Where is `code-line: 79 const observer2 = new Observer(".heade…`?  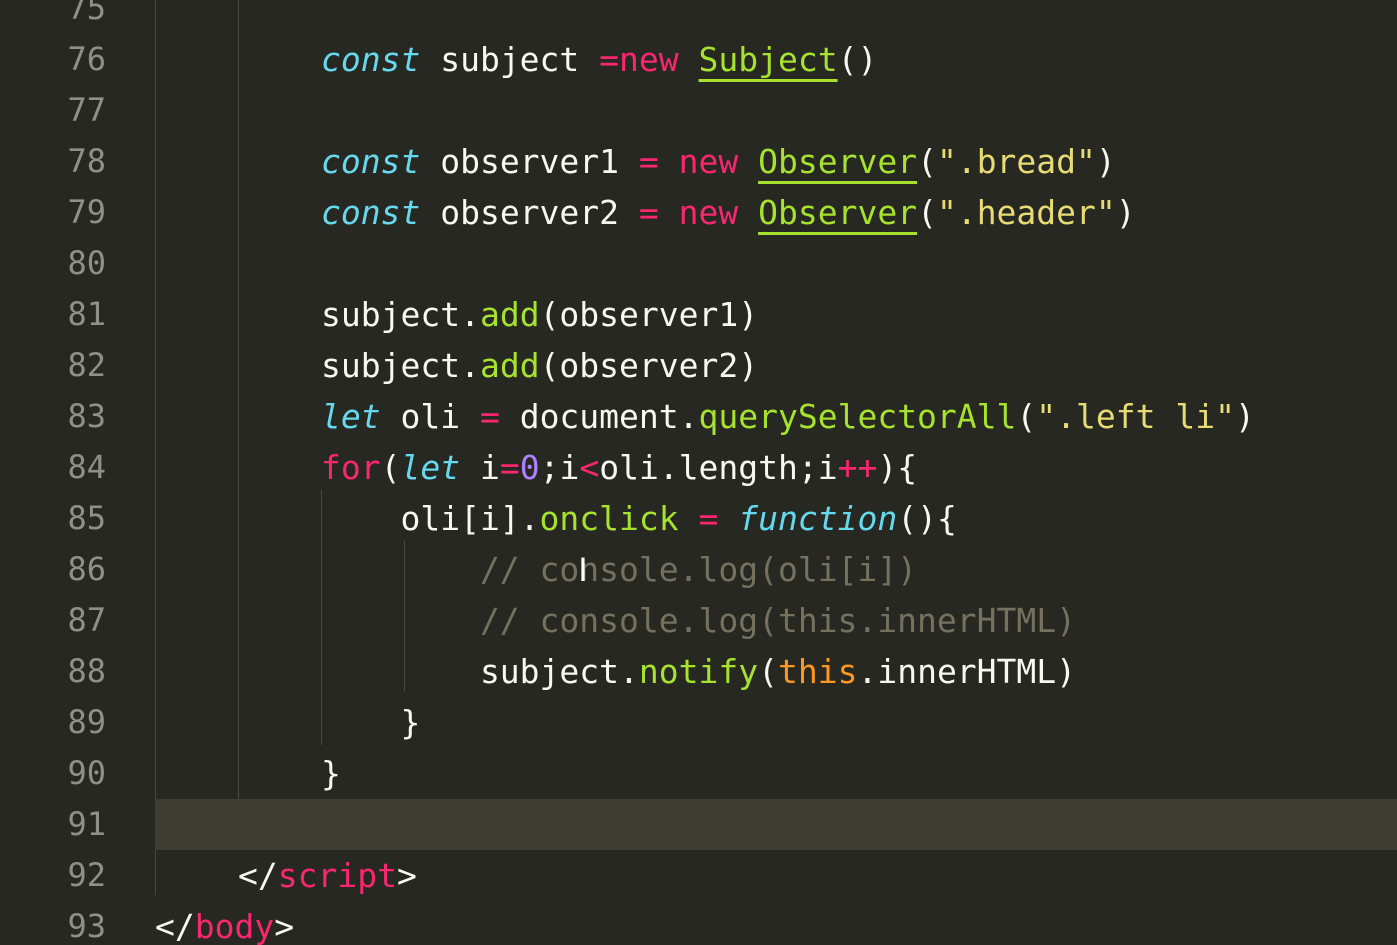 code-line: 79 const observer2 = new Observer(".heade… is located at coordinates (698, 212).